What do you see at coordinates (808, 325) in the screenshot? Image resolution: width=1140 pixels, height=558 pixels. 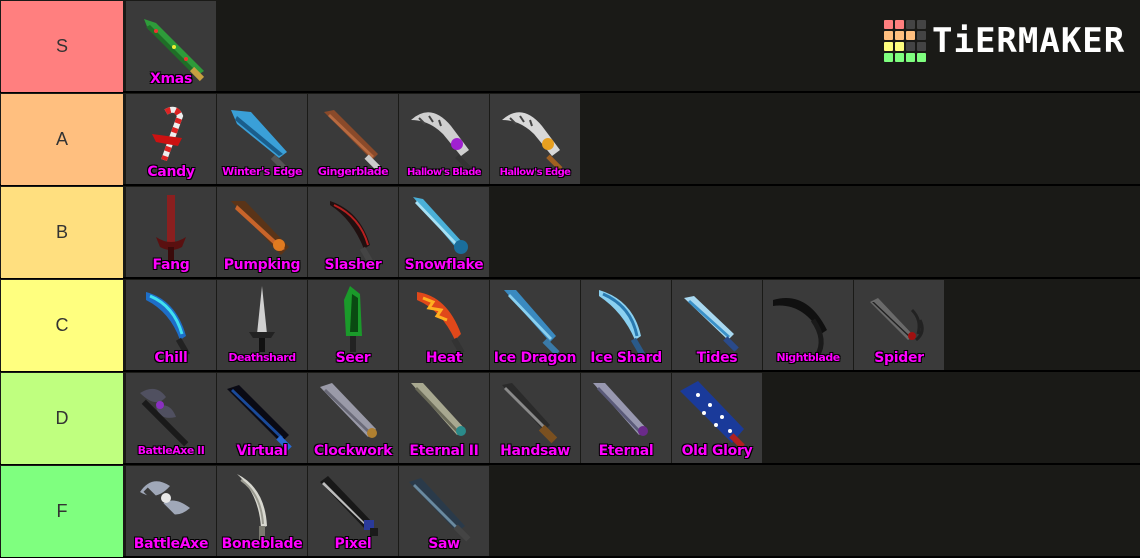 I see `tier-item-nightblade: Nightblade` at bounding box center [808, 325].